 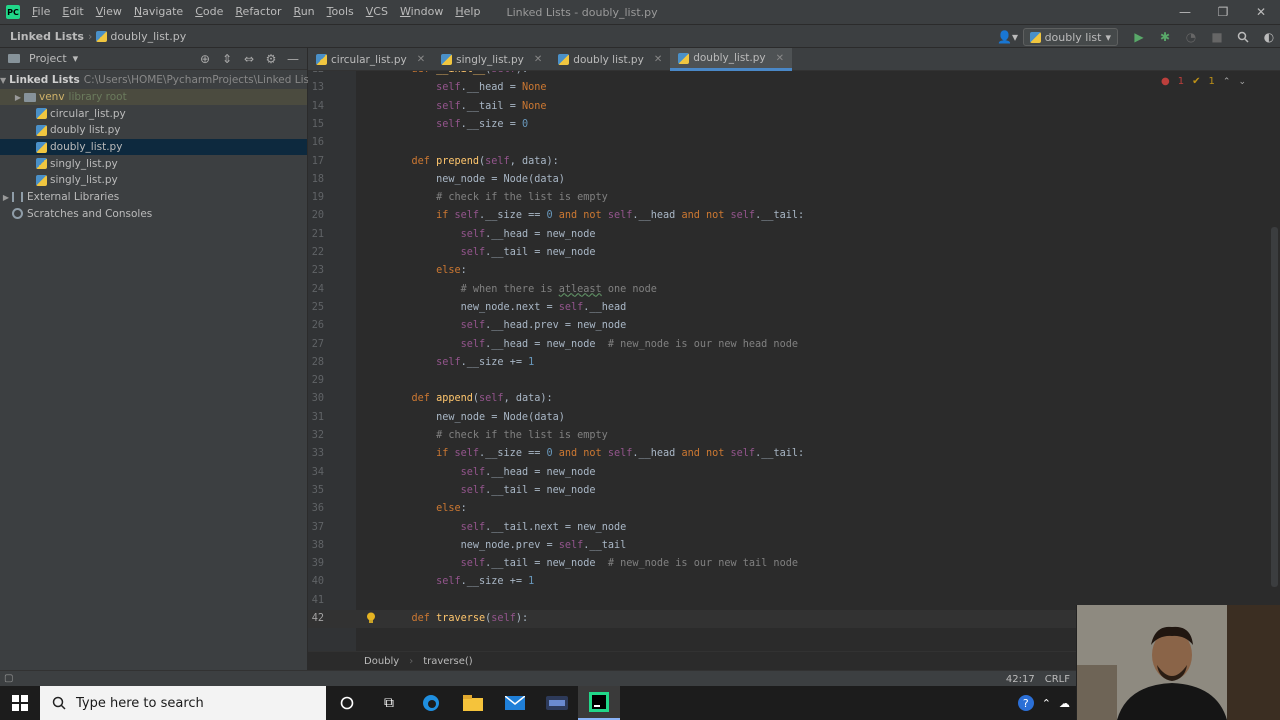 What do you see at coordinates (153, 147) in the screenshot?
I see `tree-item-file-selected: doubly_list.py` at bounding box center [153, 147].